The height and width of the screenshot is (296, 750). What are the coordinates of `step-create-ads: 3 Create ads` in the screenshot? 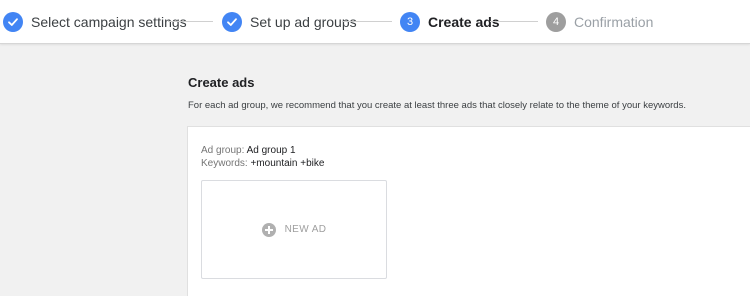 It's located at (450, 22).